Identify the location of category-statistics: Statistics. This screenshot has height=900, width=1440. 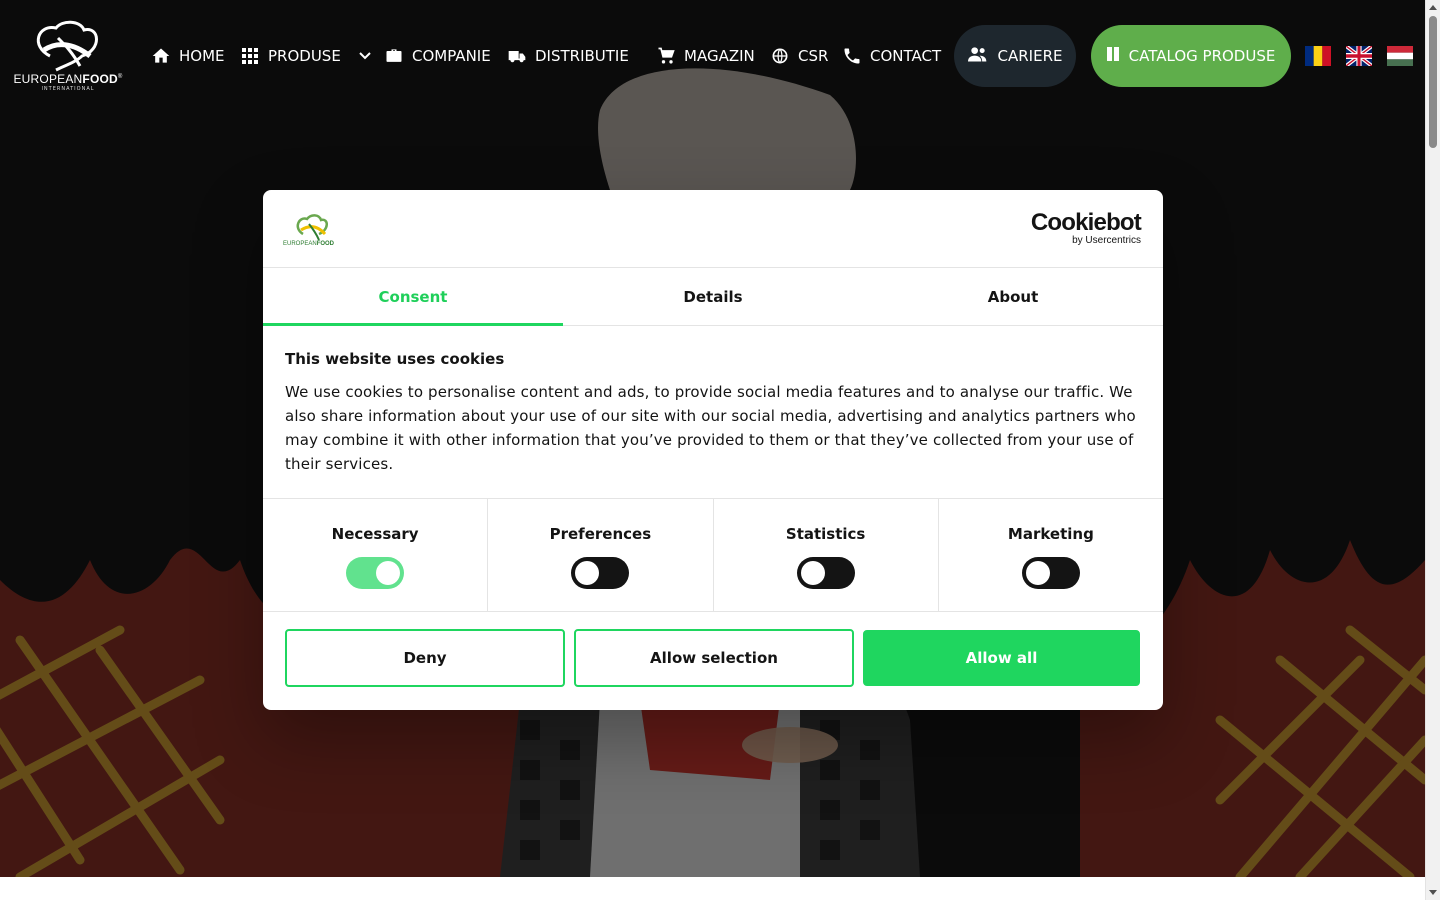
(826, 555).